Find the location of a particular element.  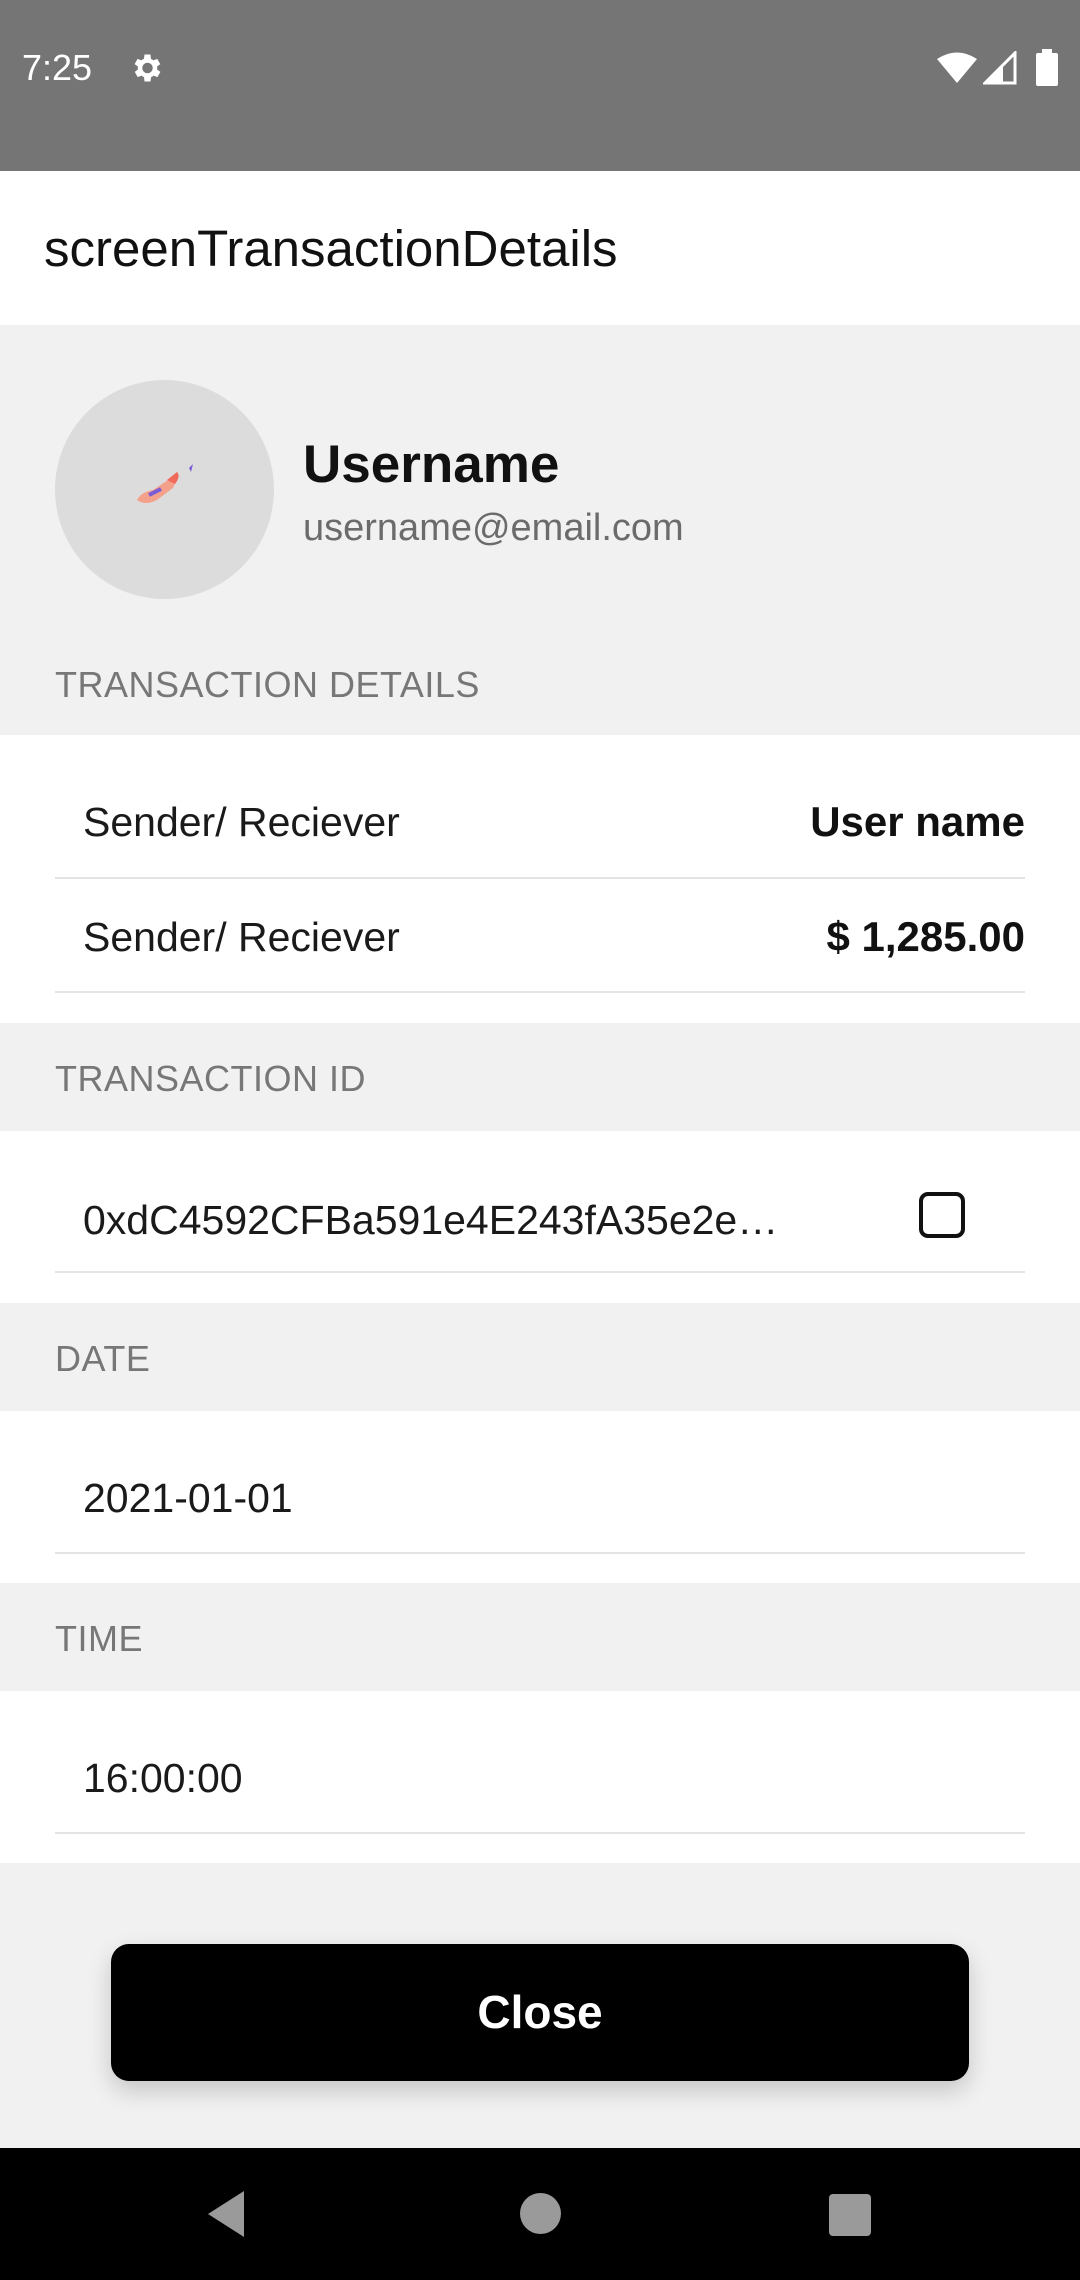

copy-icon is located at coordinates (942, 1215).